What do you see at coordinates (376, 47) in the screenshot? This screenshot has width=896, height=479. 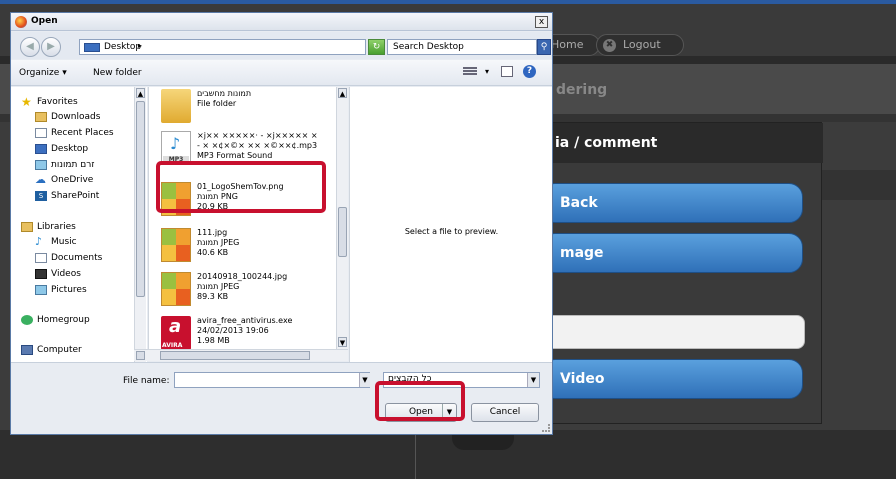 I see `refresh-icon: ↻` at bounding box center [376, 47].